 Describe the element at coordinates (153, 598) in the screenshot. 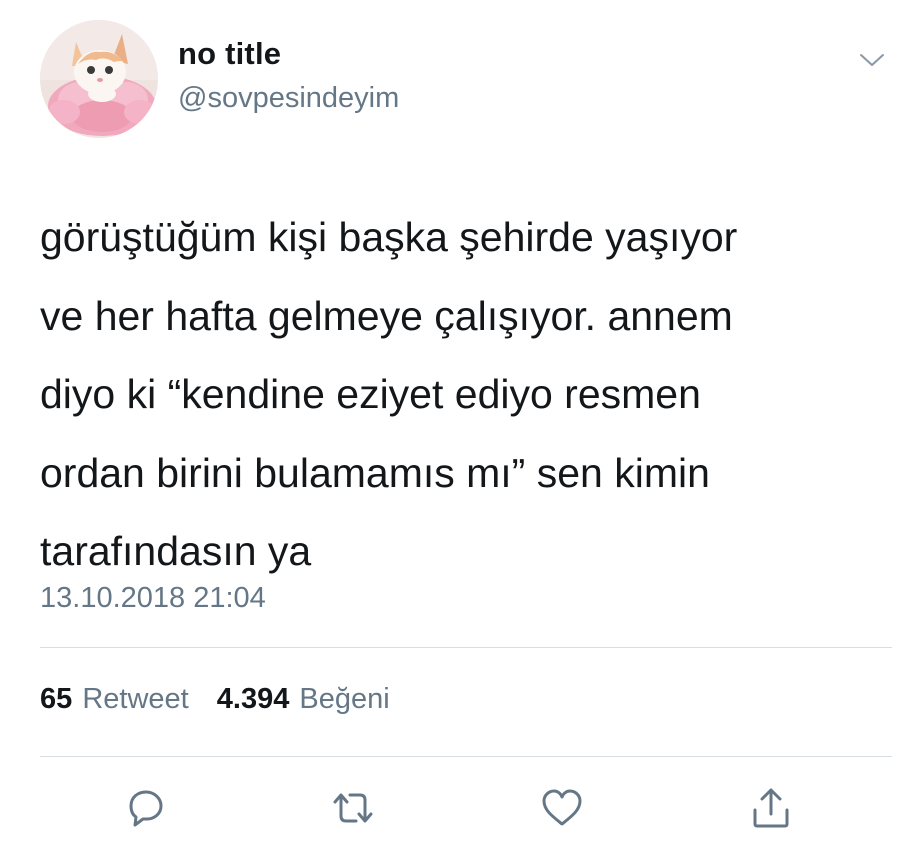

I see `tweet-timestamp: 13.10.2018 21:04` at that location.